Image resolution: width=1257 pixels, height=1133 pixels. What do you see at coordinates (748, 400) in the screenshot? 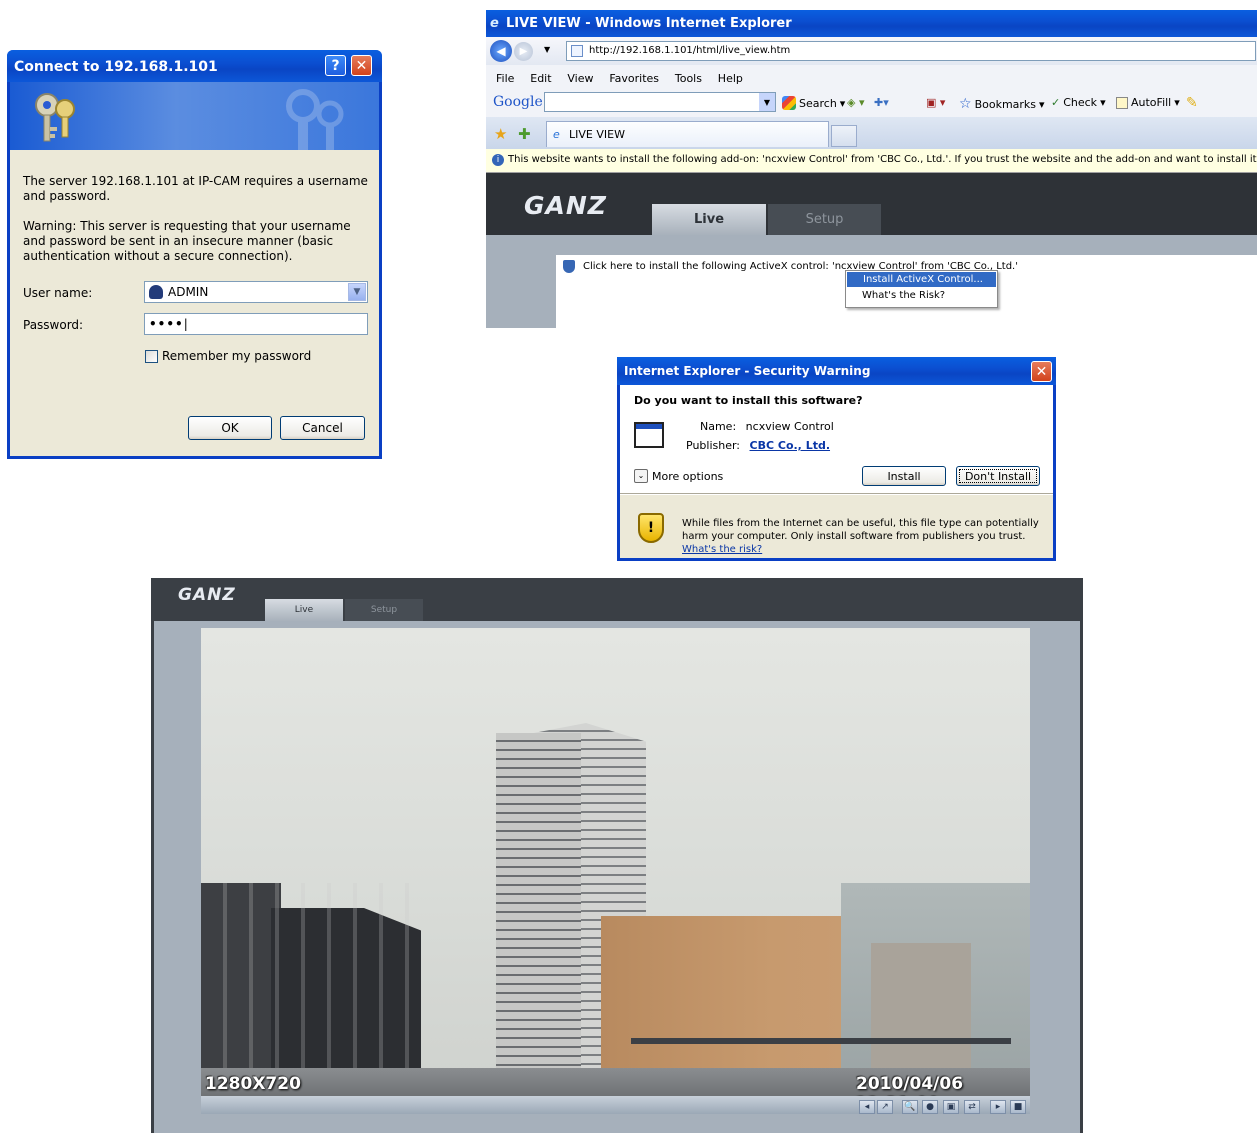
I see `install-question: Do you want to install this software?` at bounding box center [748, 400].